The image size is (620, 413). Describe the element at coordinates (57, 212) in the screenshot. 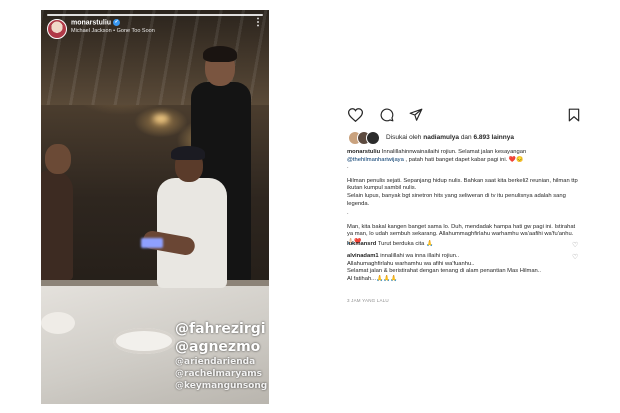

I see `person-left` at that location.